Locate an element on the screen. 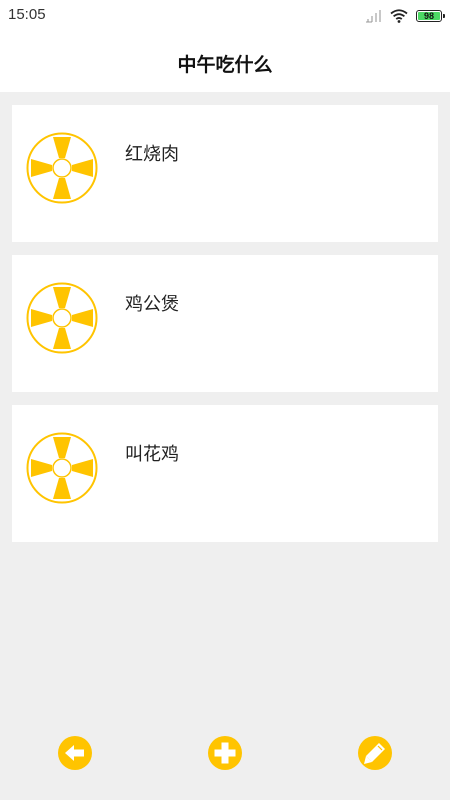 The height and width of the screenshot is (800, 450). back-button is located at coordinates (75, 753).